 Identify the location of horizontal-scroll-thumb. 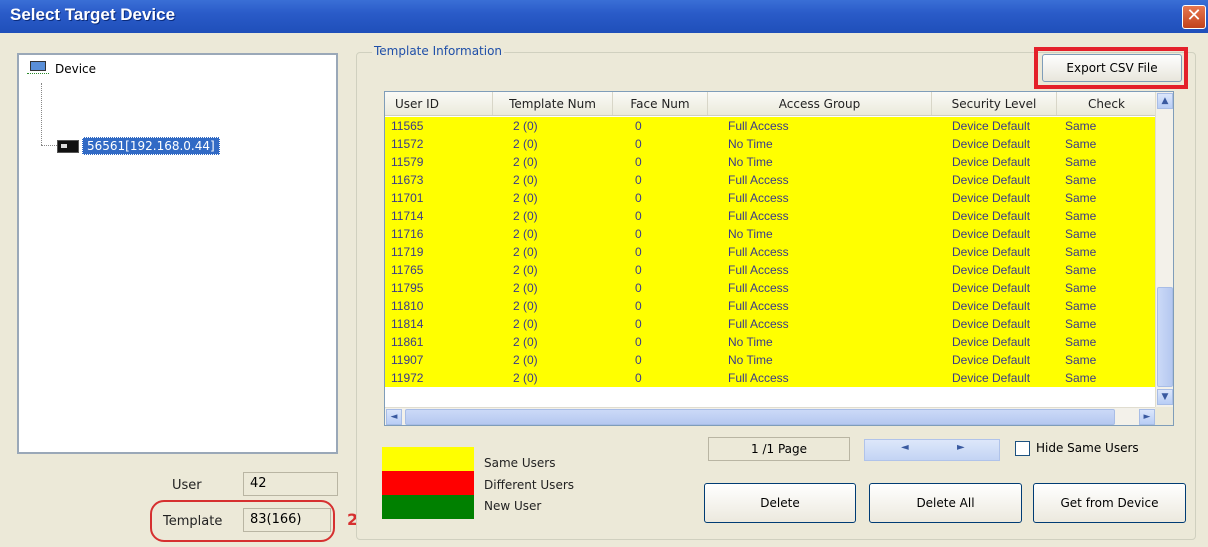
(760, 417).